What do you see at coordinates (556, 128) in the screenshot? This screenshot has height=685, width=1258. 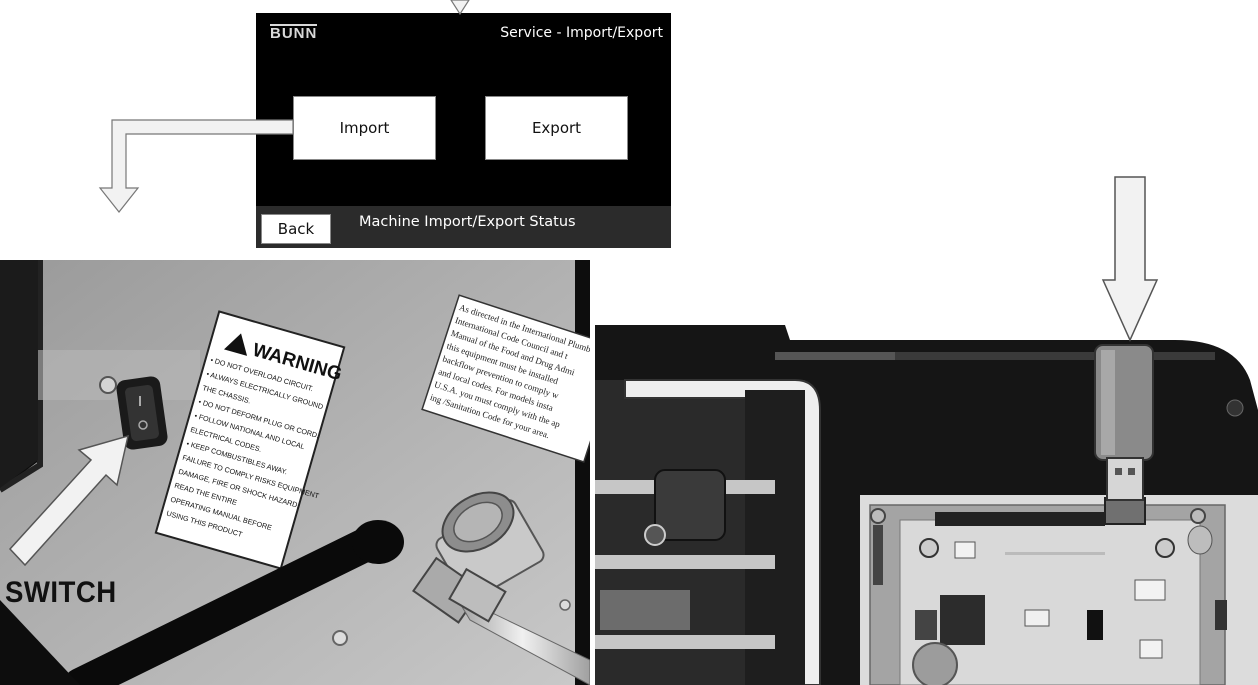 I see `export-button: Export` at bounding box center [556, 128].